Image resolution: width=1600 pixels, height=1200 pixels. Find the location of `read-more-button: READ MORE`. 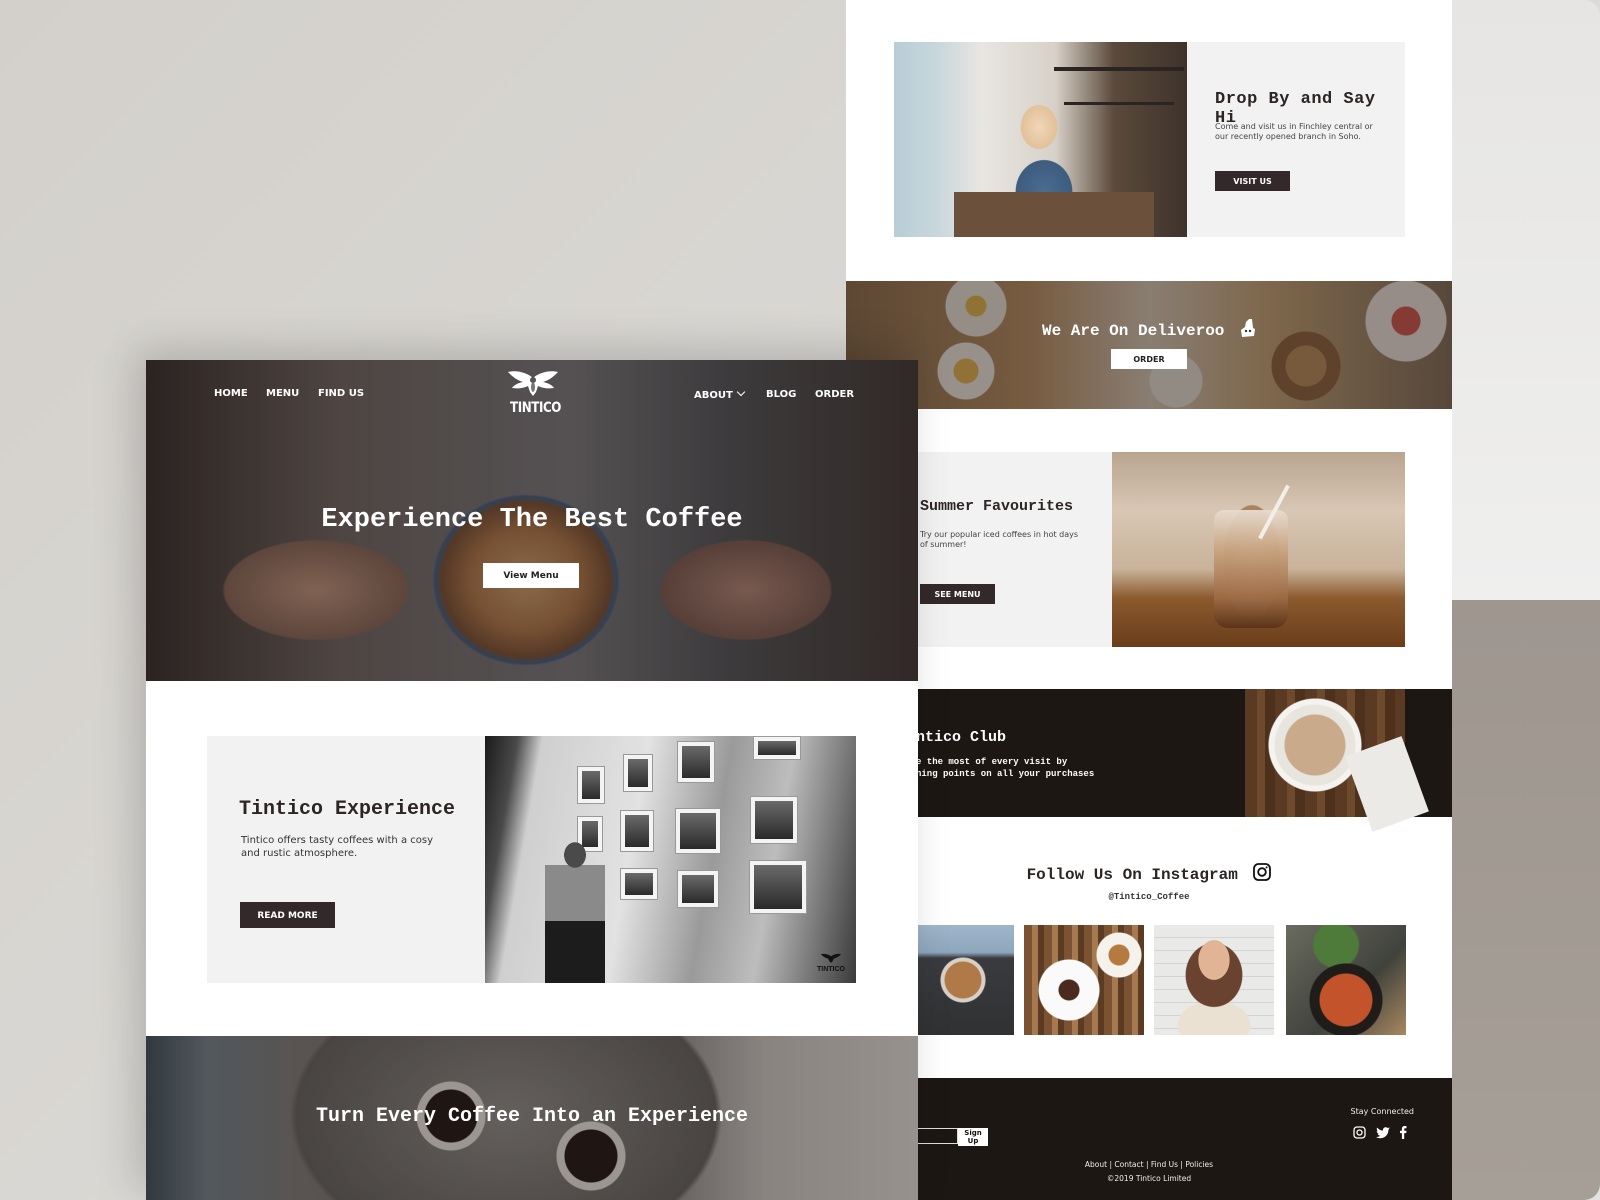

read-more-button: READ MORE is located at coordinates (287, 915).